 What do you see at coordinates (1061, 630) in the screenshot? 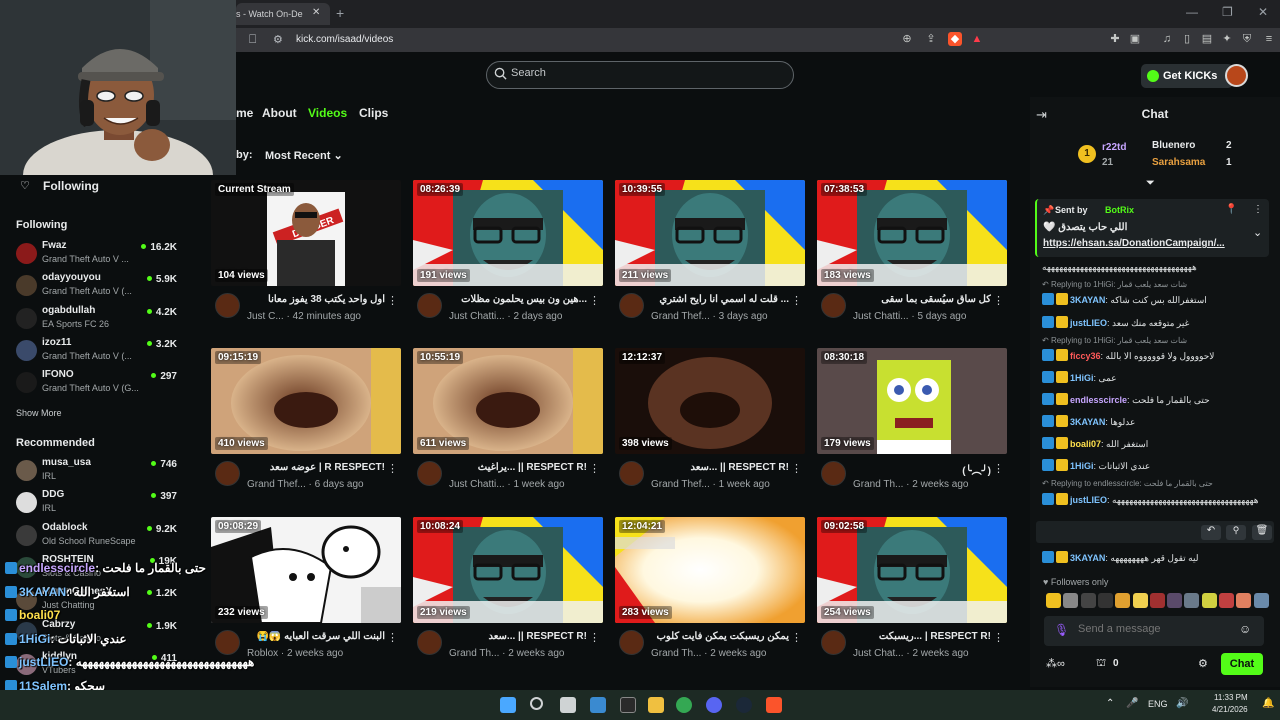
I see `microphone-icon: 🎙` at bounding box center [1061, 630].